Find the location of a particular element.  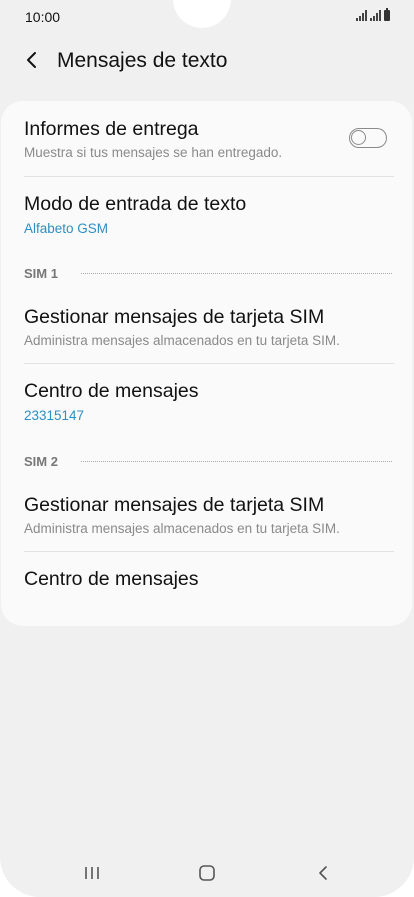

input-mode-row: Modo de entrada de texto Alfabeto GSM is located at coordinates (206, 214).